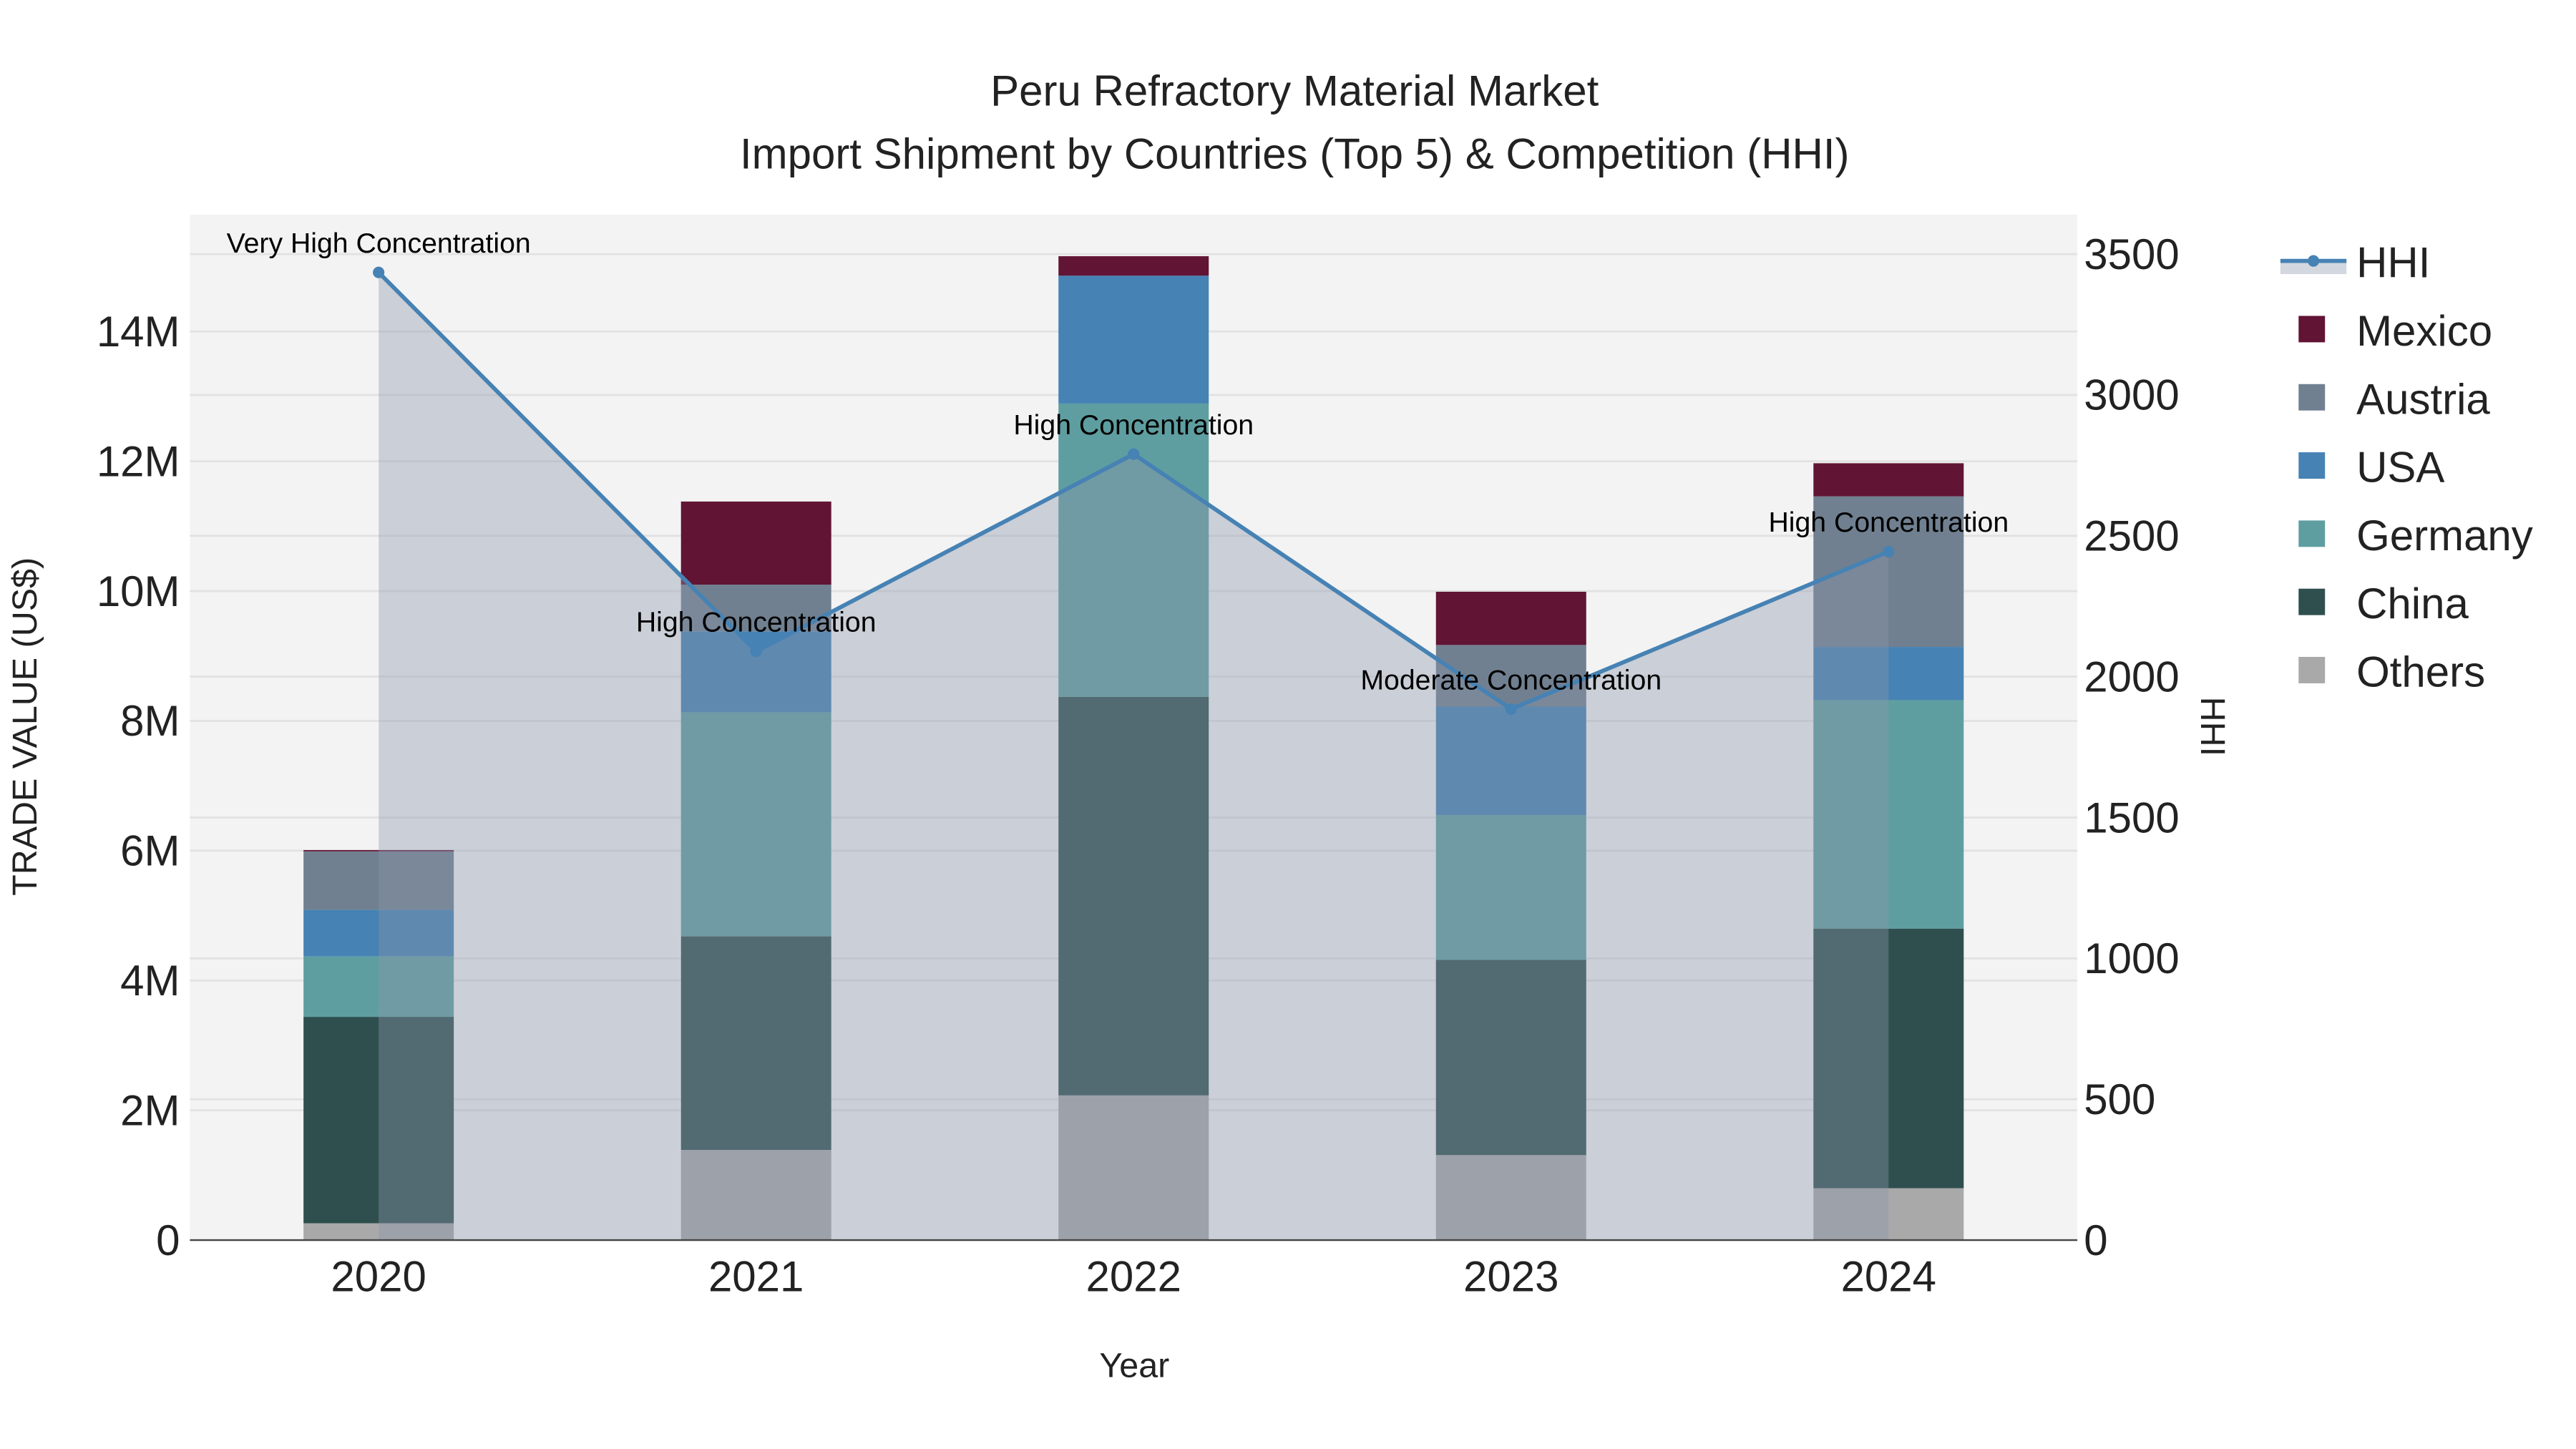 This screenshot has height=1449, width=2576. Describe the element at coordinates (1294, 91) in the screenshot. I see `chart-title: Peru Refractory Material Market` at that location.